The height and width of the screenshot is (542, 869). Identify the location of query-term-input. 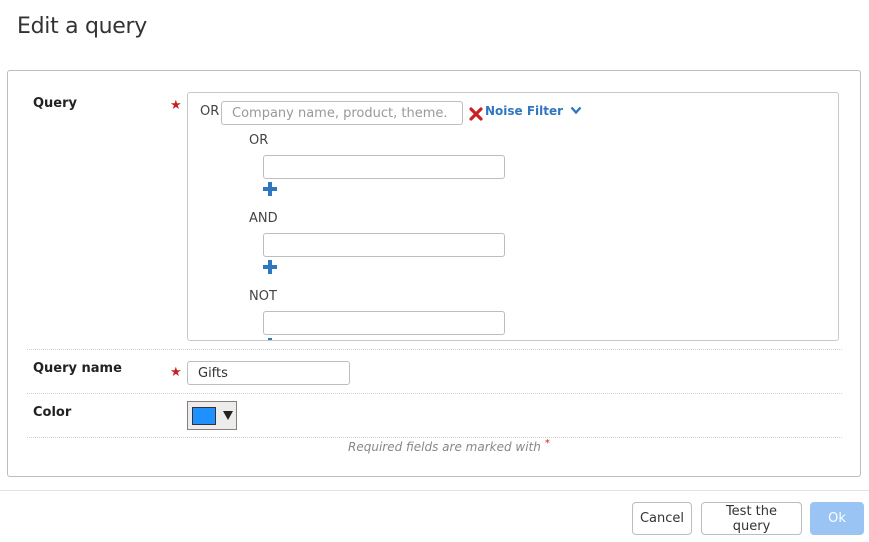
(342, 113).